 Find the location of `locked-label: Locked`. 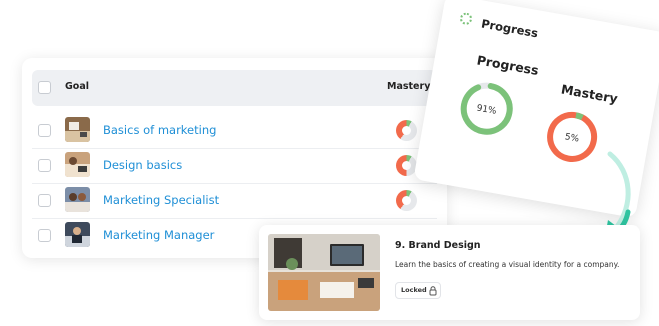

locked-label: Locked is located at coordinates (414, 290).